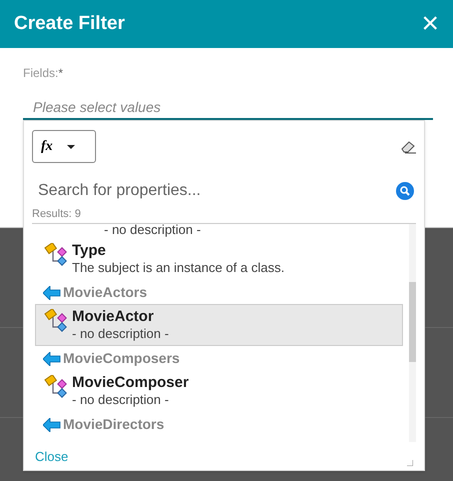 The height and width of the screenshot is (481, 453). What do you see at coordinates (64, 146) in the screenshot?
I see `function-dropdown: fx` at bounding box center [64, 146].